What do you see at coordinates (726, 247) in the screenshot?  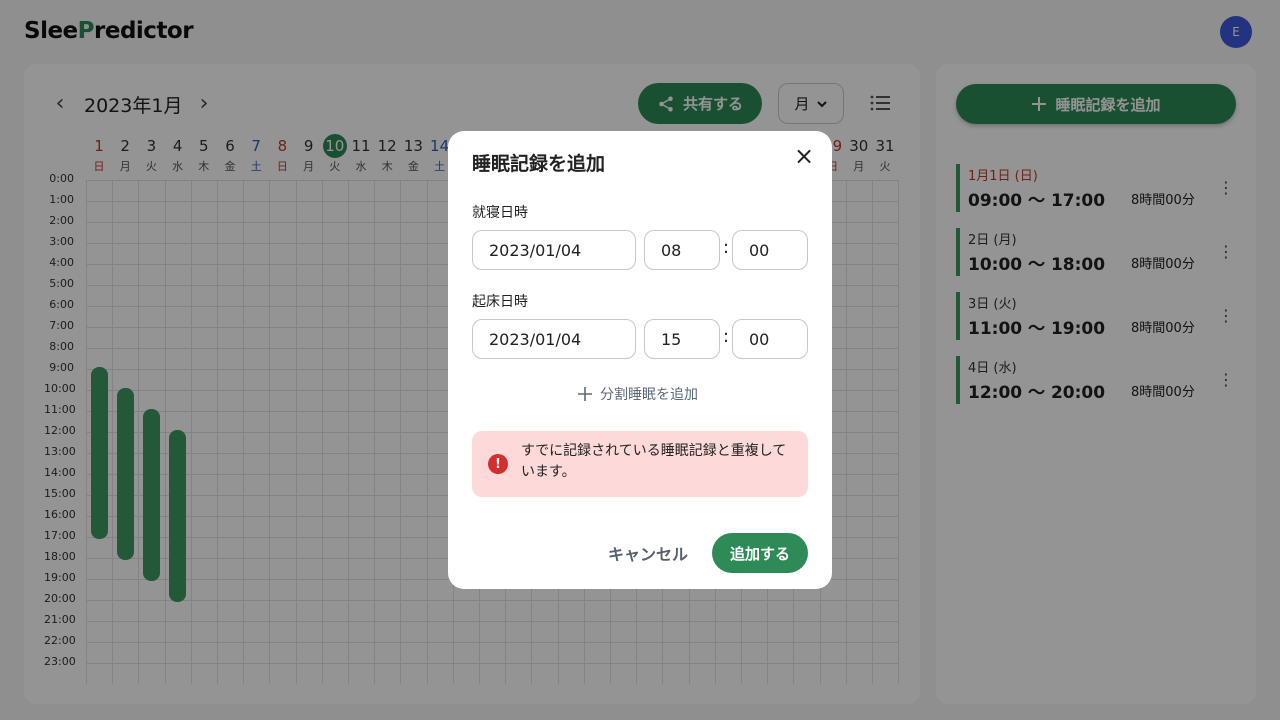 I see `bedtime-colon: :` at bounding box center [726, 247].